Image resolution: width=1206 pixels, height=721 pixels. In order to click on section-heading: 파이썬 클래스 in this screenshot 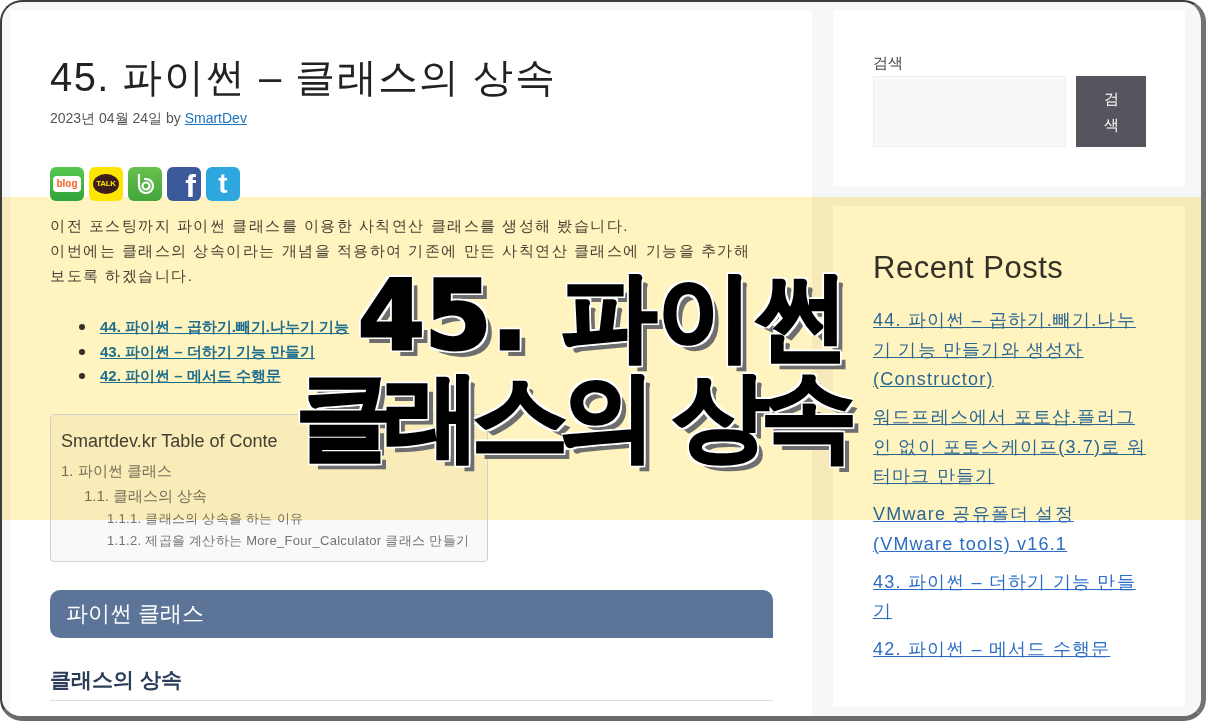, I will do `click(411, 613)`.